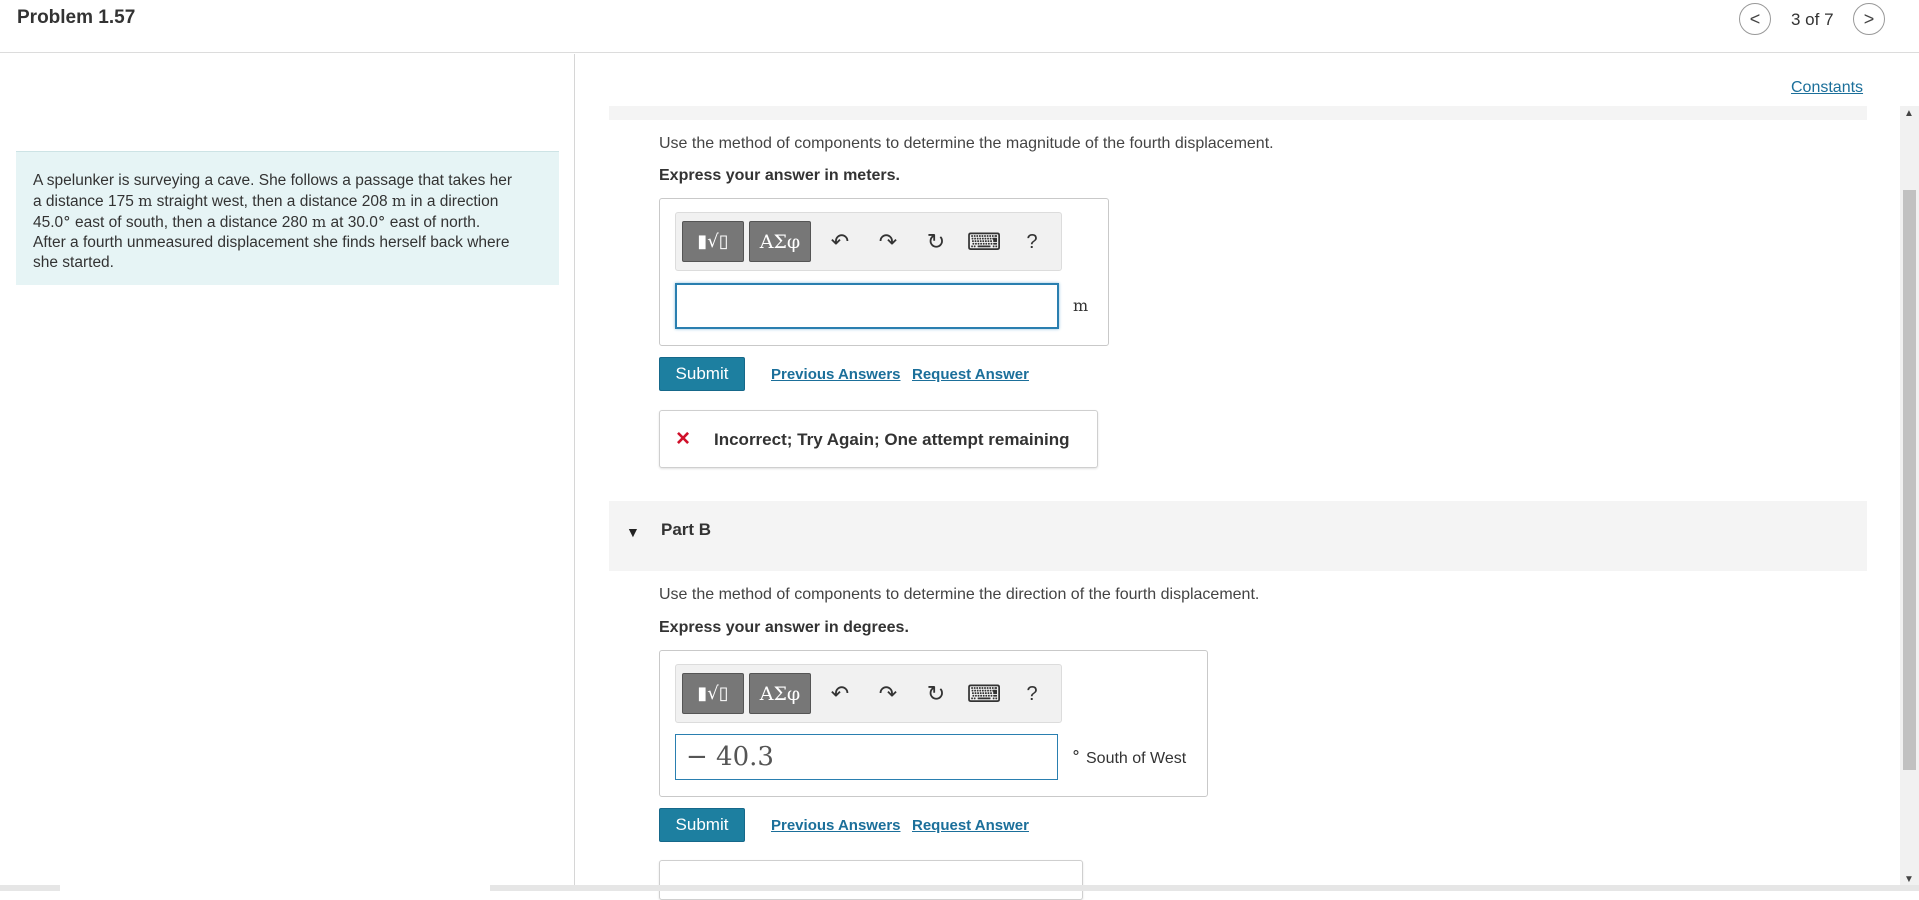  Describe the element at coordinates (836, 825) in the screenshot. I see `part-b-previous-answers-link: Previous Answers` at that location.